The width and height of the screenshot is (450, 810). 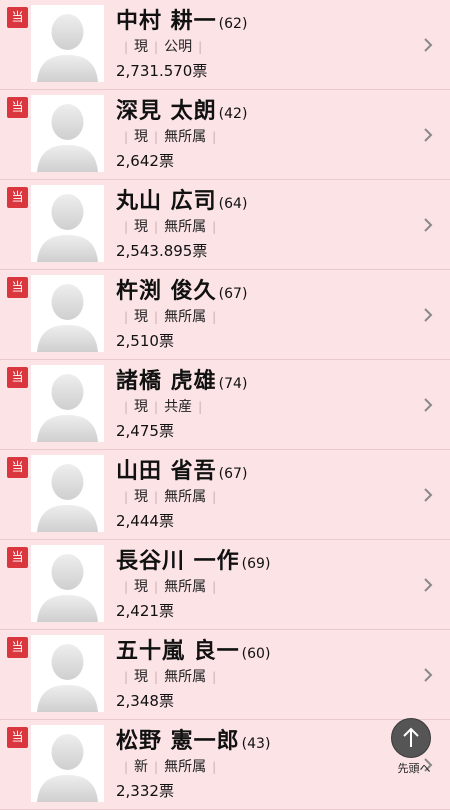 I want to click on candidate-row: 当 諸橋 虎雄 (74) | 現 | 共産 | 2,475票, so click(x=225, y=405).